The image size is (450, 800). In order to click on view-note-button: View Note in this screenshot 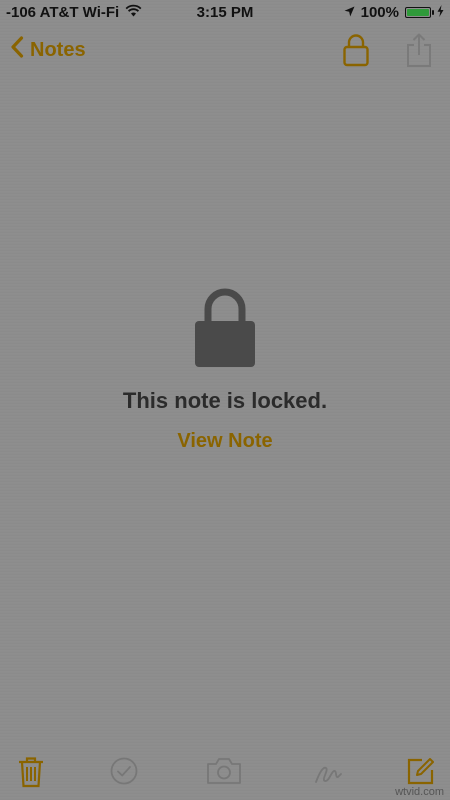, I will do `click(224, 441)`.